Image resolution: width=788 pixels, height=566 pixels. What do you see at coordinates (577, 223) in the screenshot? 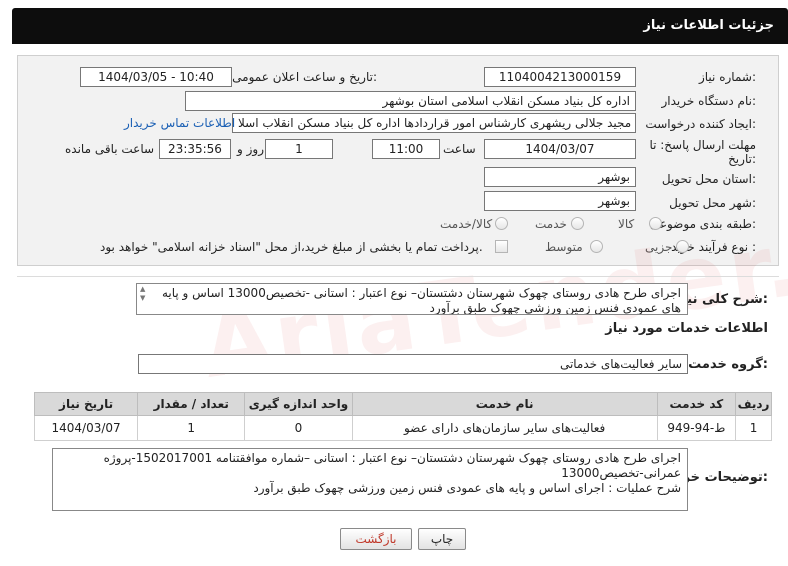
I see `category-radio-service` at bounding box center [577, 223].